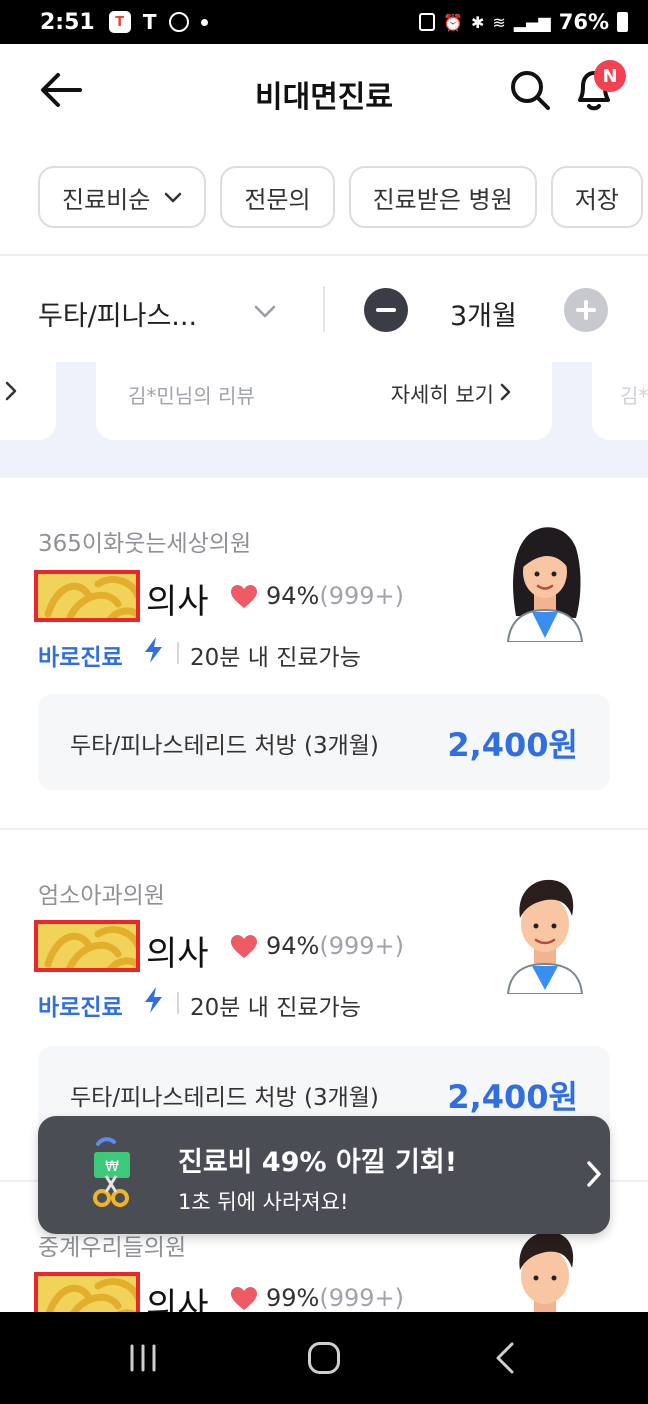 The image size is (648, 1404). I want to click on filter-chip-saved: 저장, so click(596, 197).